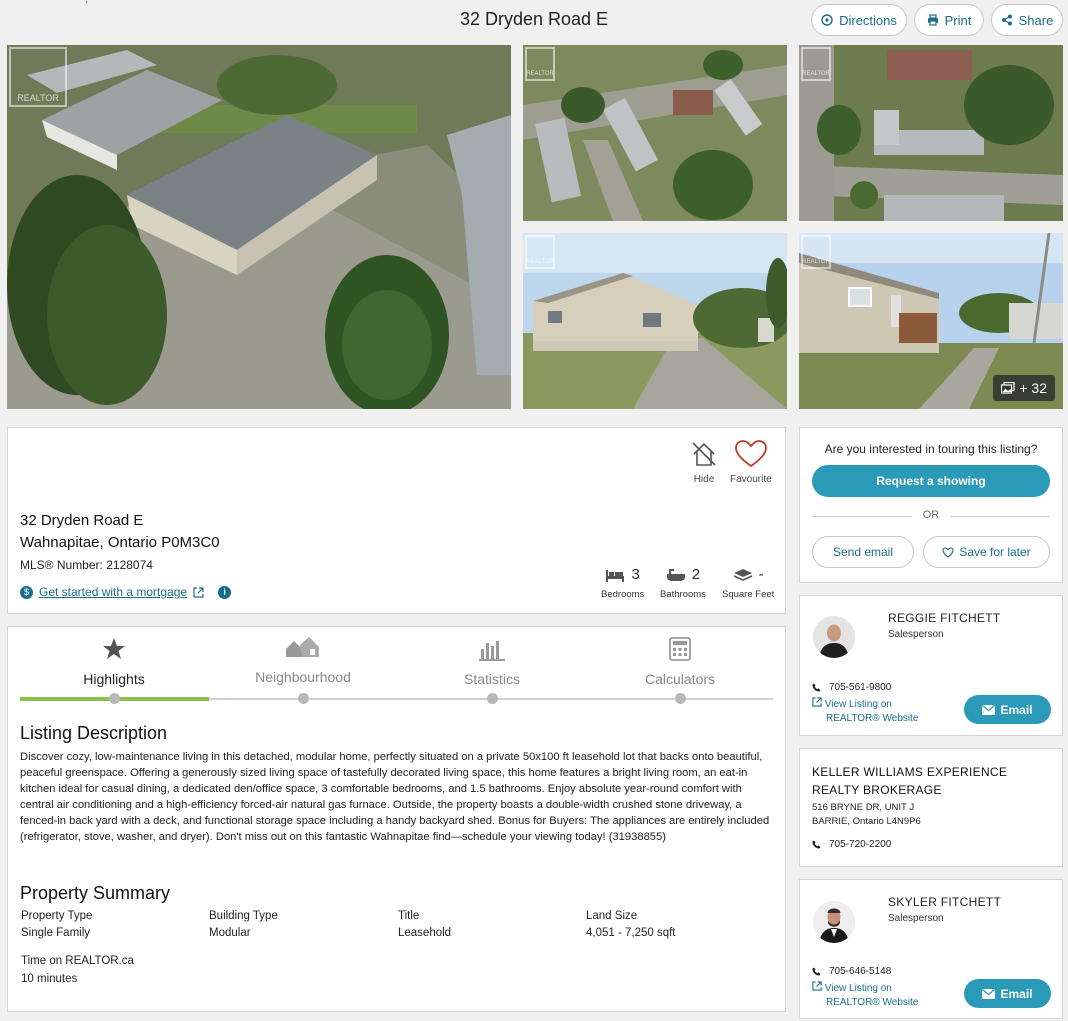  I want to click on property-type-value: Single Family, so click(56, 933).